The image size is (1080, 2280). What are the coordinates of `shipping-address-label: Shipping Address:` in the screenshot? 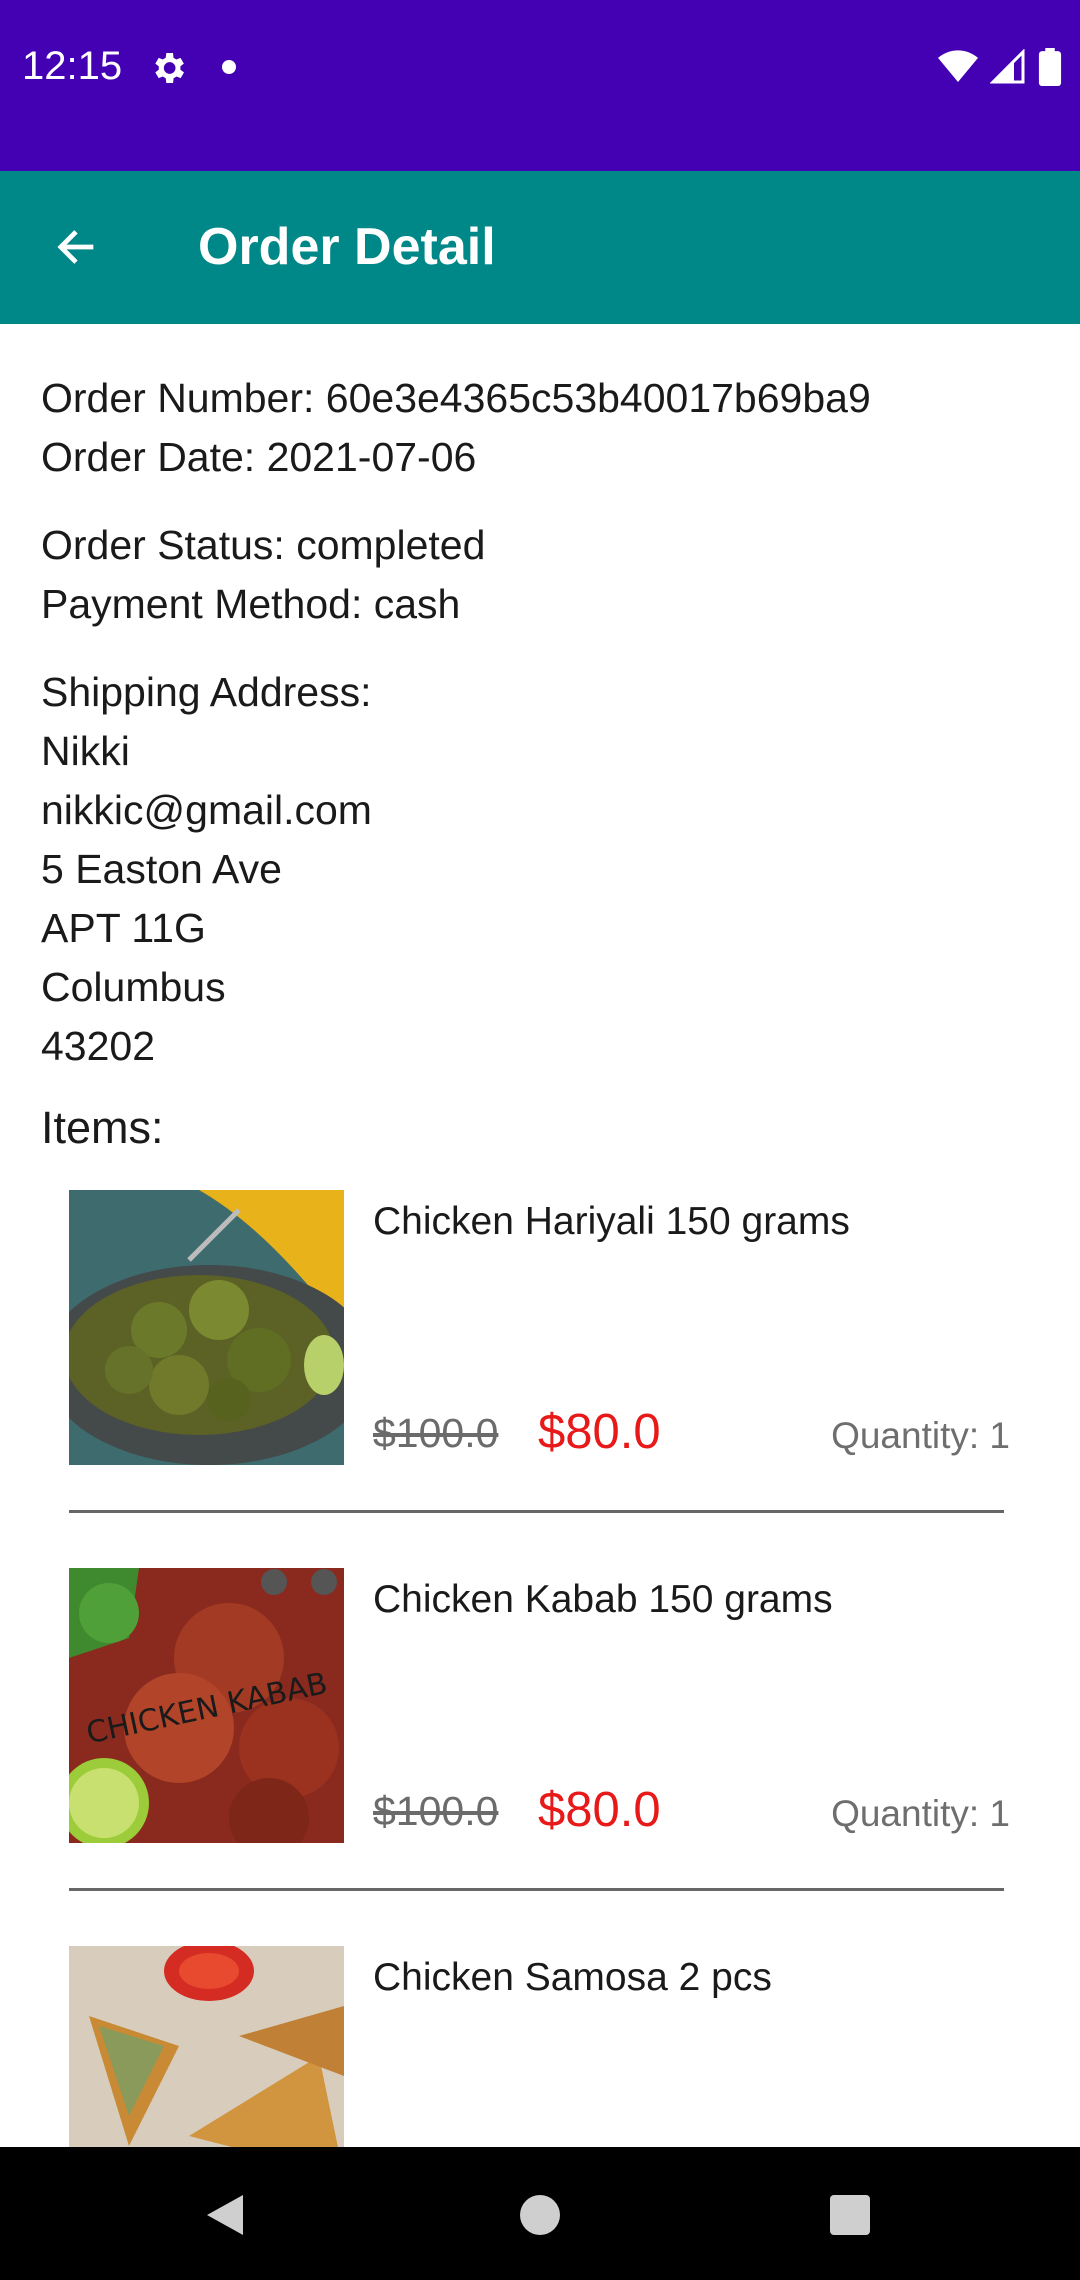 It's located at (206, 692).